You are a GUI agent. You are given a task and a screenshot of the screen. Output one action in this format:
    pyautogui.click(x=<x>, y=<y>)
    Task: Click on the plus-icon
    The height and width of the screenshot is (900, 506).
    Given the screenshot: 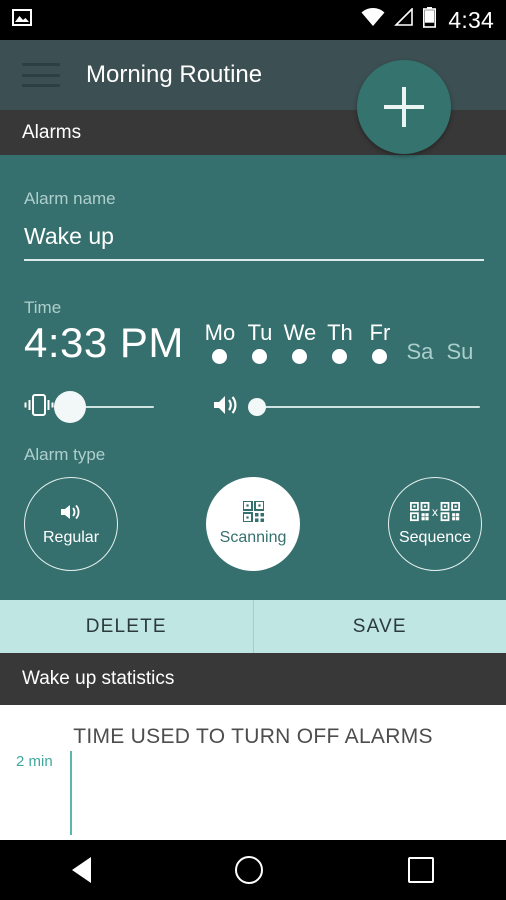 What is the action you would take?
    pyautogui.click(x=404, y=107)
    